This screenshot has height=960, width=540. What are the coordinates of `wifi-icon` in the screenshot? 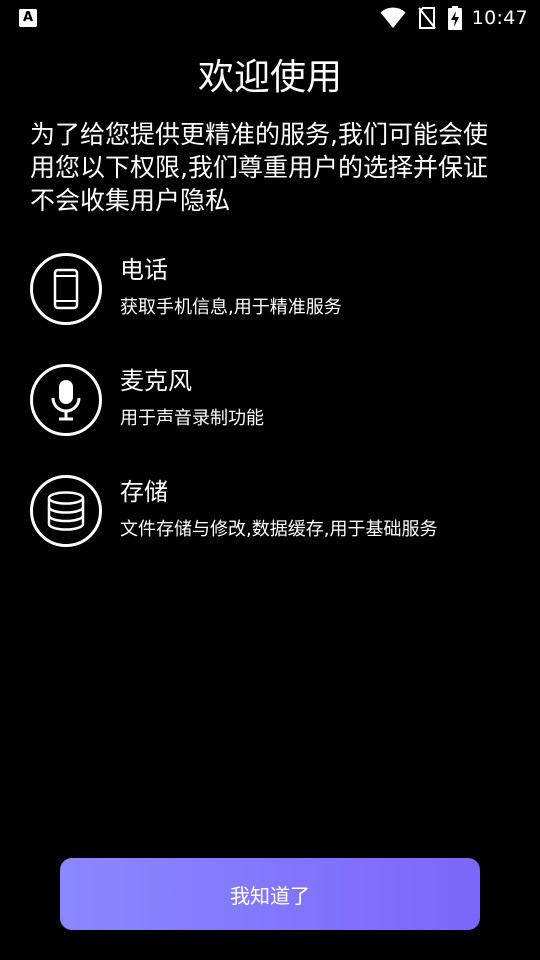 It's located at (393, 17).